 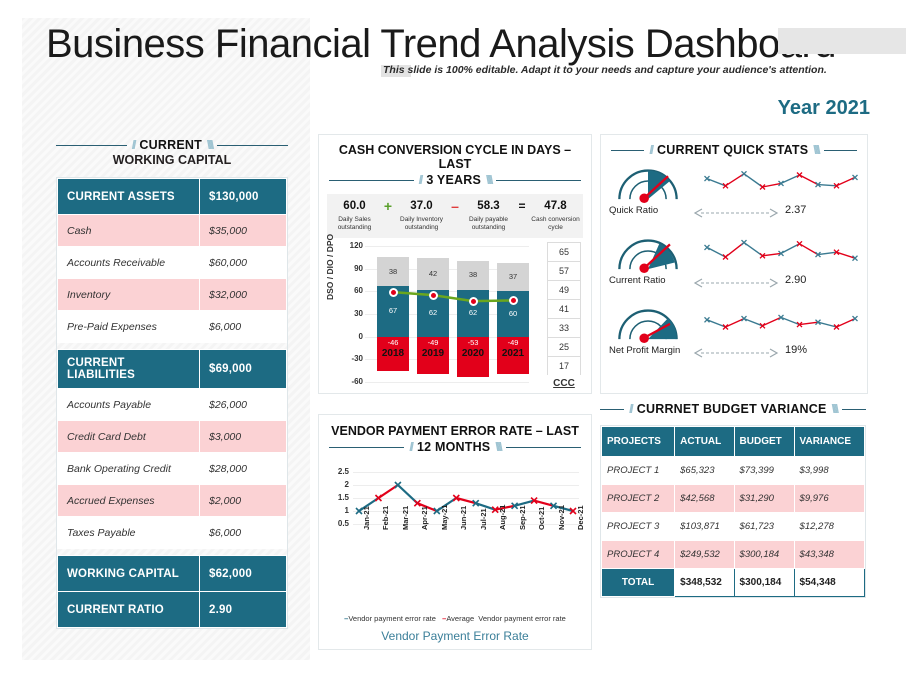 What do you see at coordinates (128, 404) in the screenshot?
I see `row-label: Accounts Payable` at bounding box center [128, 404].